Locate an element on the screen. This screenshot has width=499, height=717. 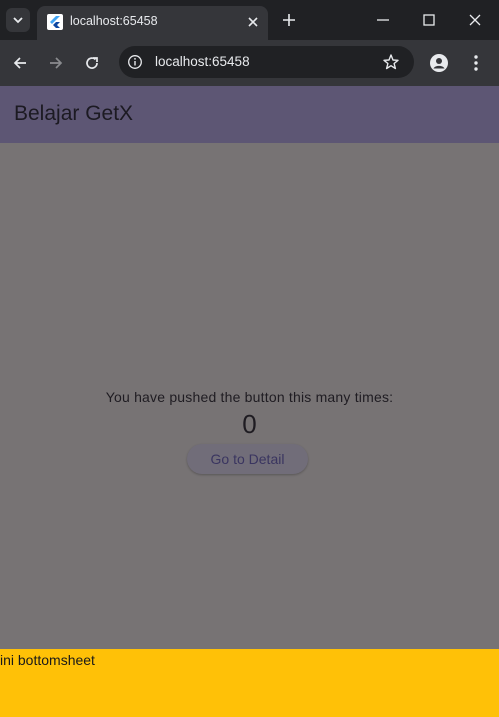
minimize-icon is located at coordinates (383, 20).